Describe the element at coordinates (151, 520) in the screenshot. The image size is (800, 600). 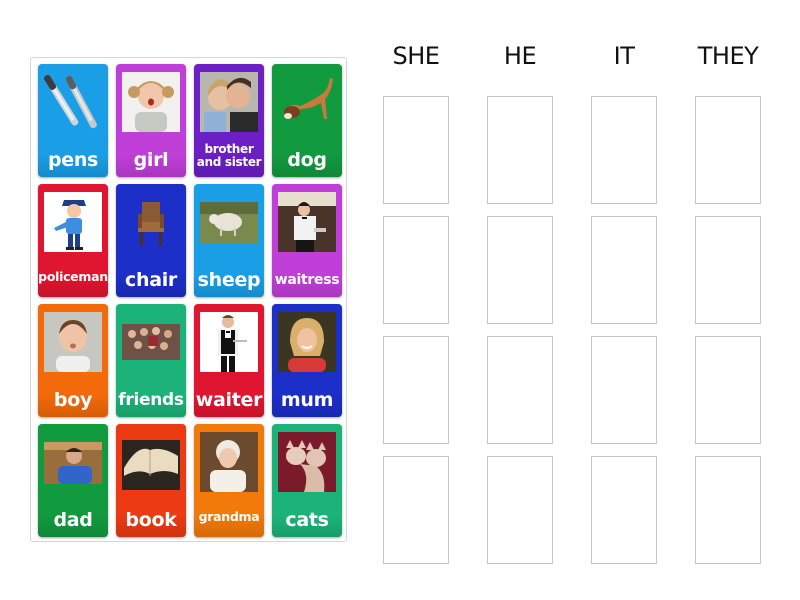
I see `card-label: book` at that location.